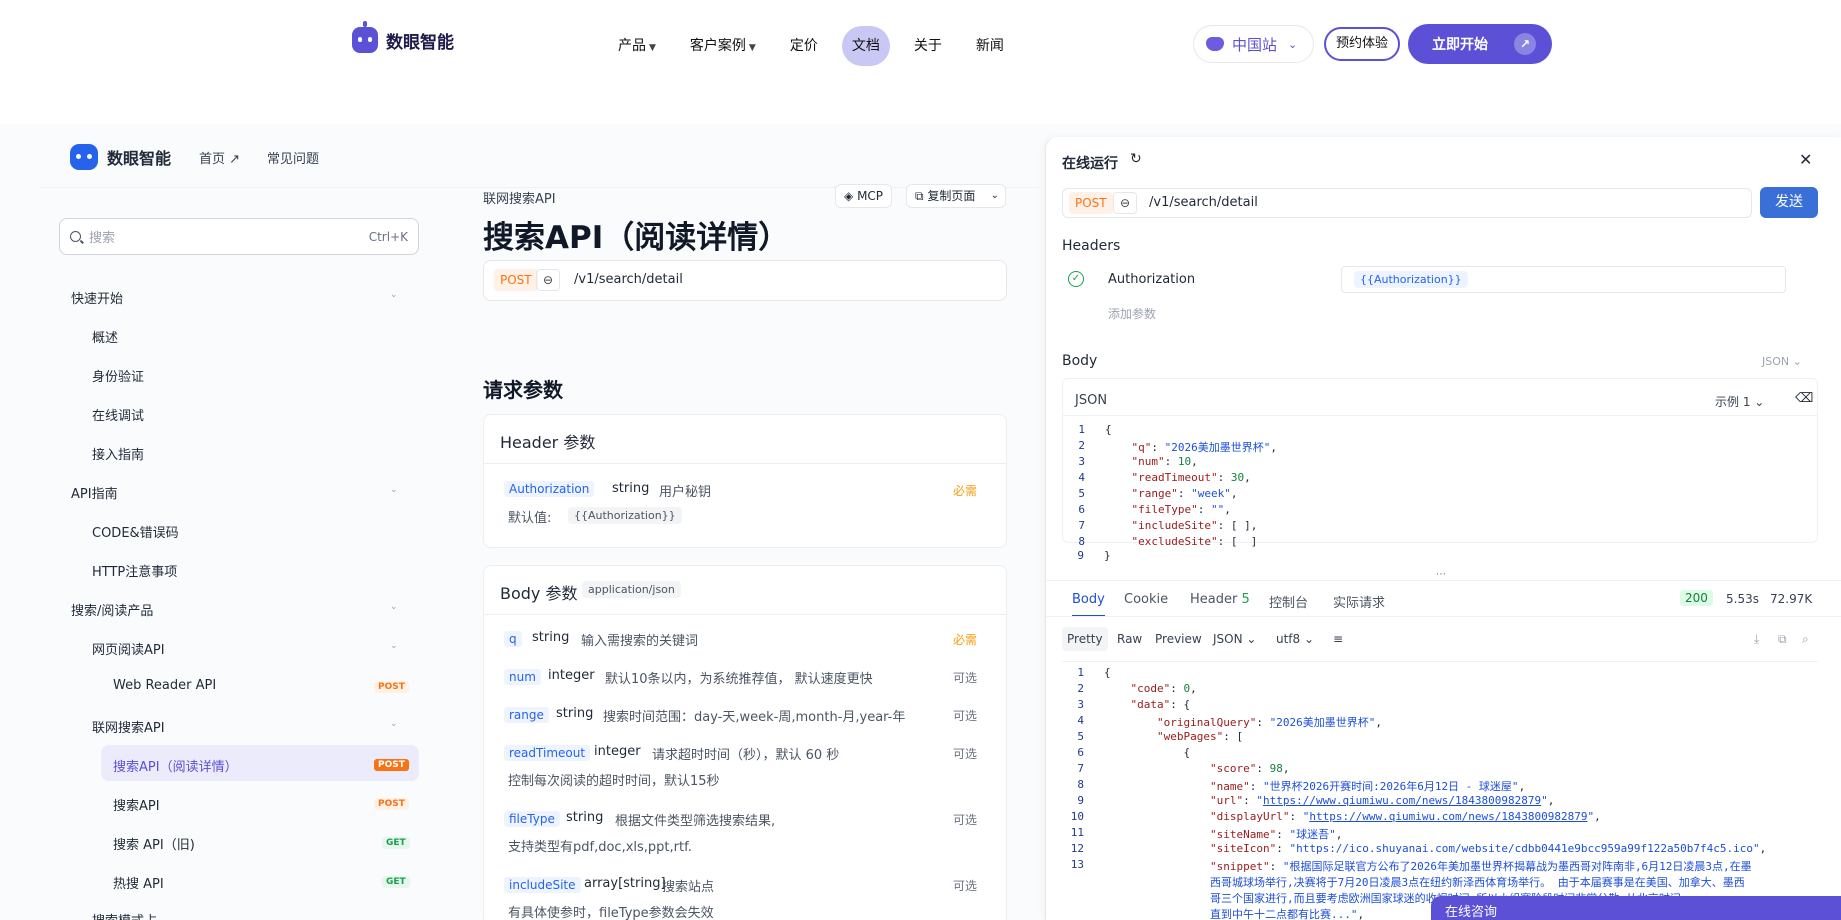  Describe the element at coordinates (1636, 908) in the screenshot. I see `online-consult-button: 在线咨询` at that location.